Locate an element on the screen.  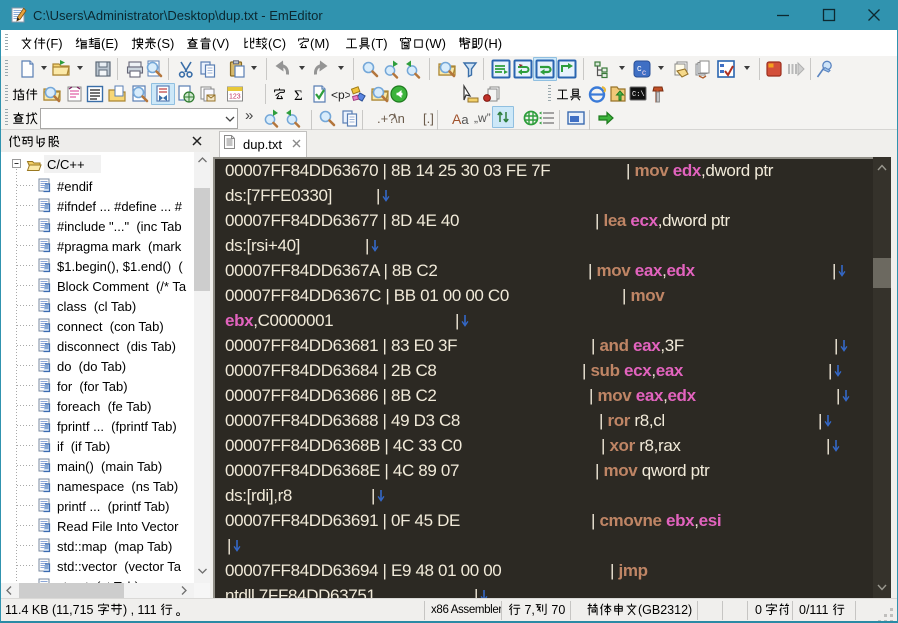
svg-text: Σ is located at coordinates (298, 96).